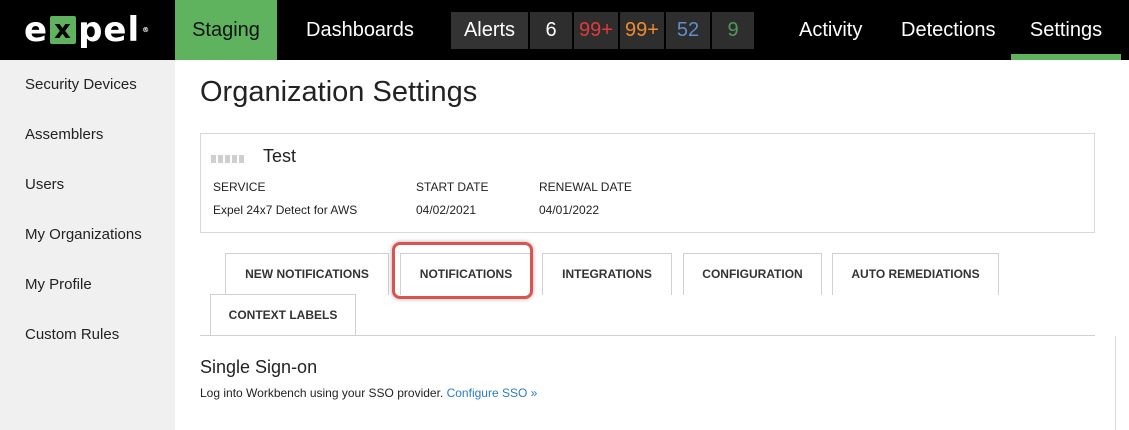  I want to click on tab-context-labels: CONTEXT LABELS, so click(283, 315).